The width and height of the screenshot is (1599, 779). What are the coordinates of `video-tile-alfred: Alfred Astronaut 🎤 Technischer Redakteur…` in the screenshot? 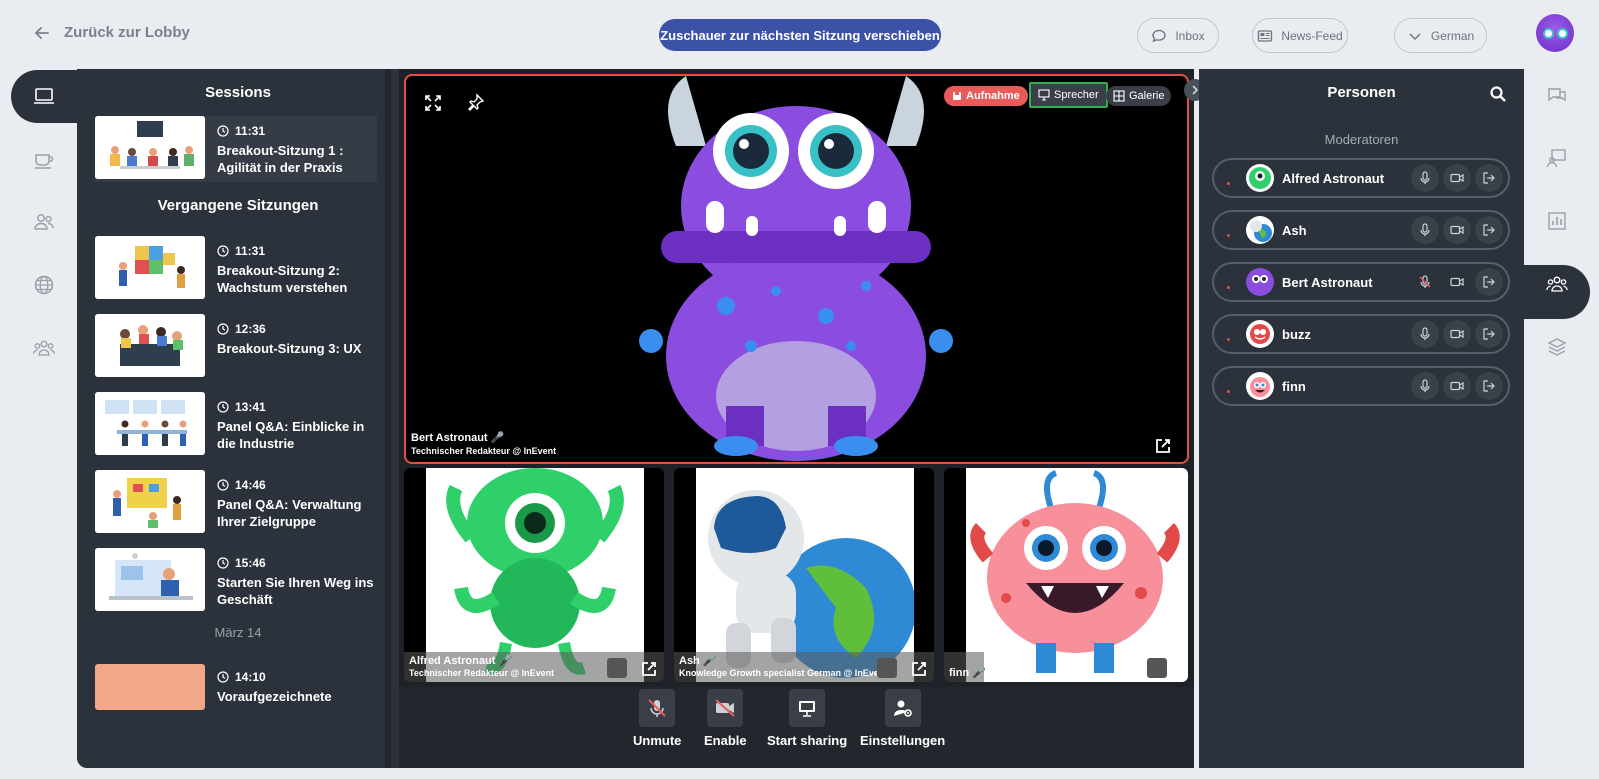 It's located at (534, 575).